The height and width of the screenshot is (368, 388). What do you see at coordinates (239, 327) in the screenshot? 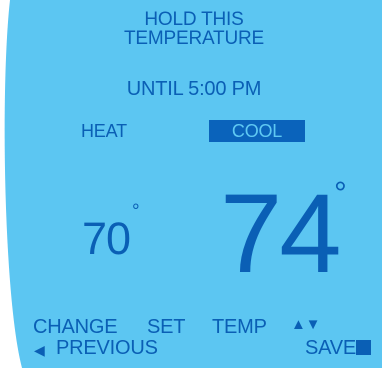
I see `temp-label: TEMP` at bounding box center [239, 327].